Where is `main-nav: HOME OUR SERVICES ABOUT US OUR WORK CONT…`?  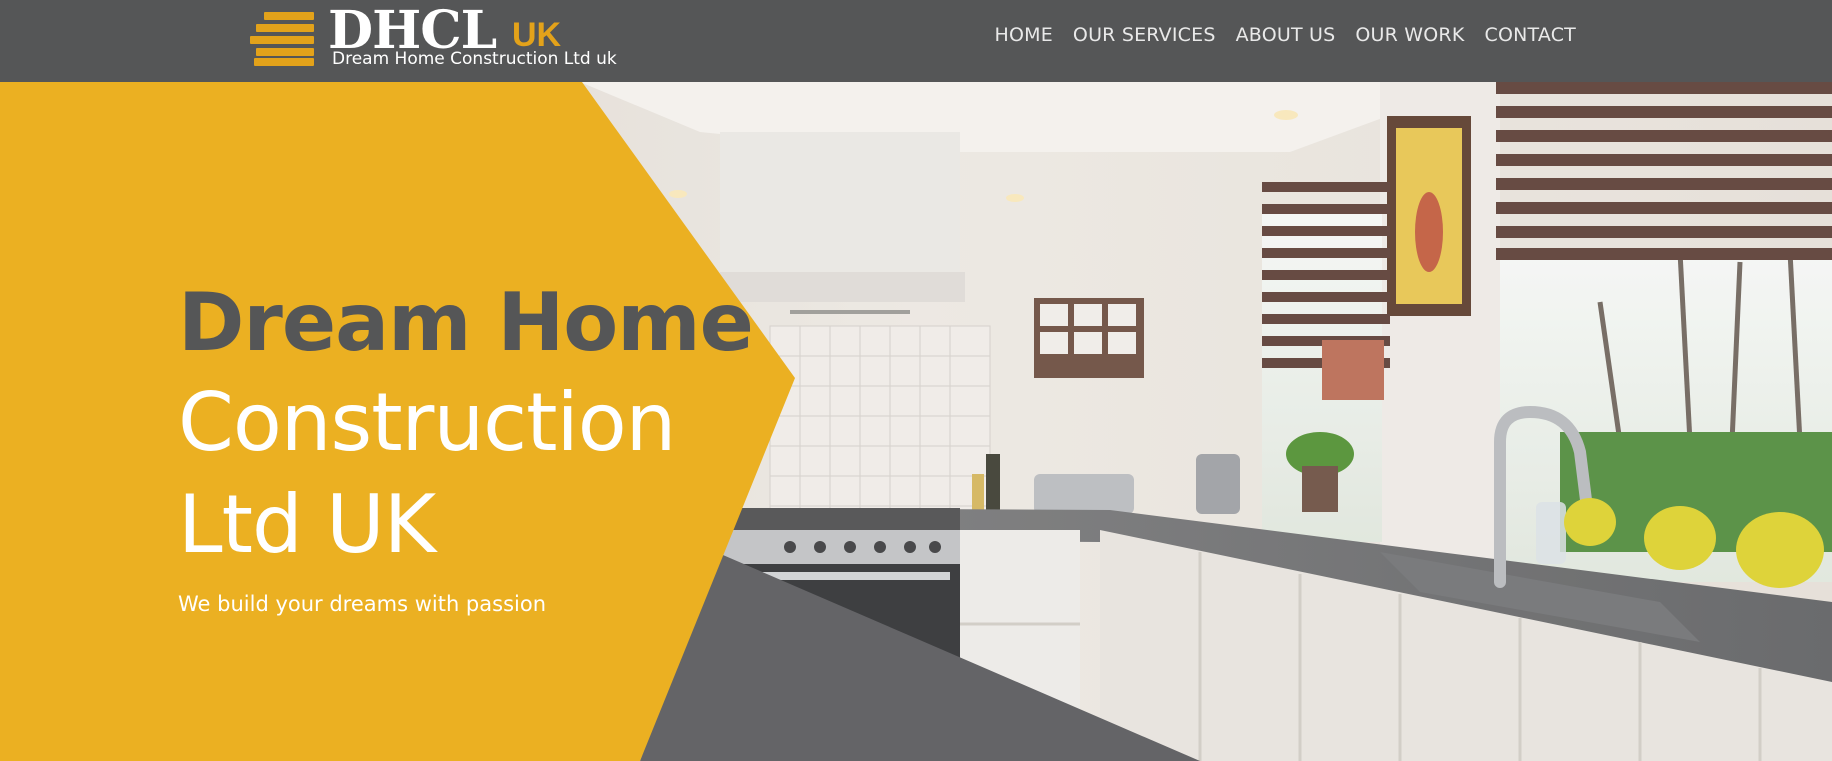 main-nav: HOME OUR SERVICES ABOUT US OUR WORK CONT… is located at coordinates (1285, 35).